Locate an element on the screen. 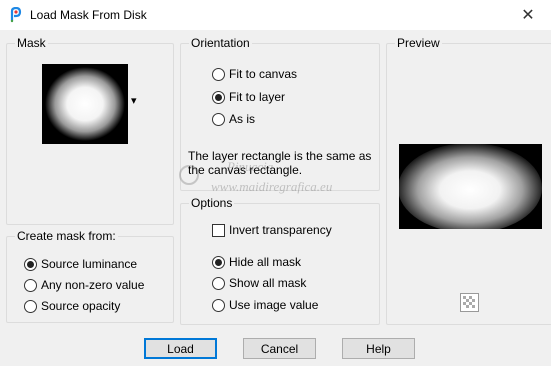  mask-group-label: Mask is located at coordinates (31, 43).